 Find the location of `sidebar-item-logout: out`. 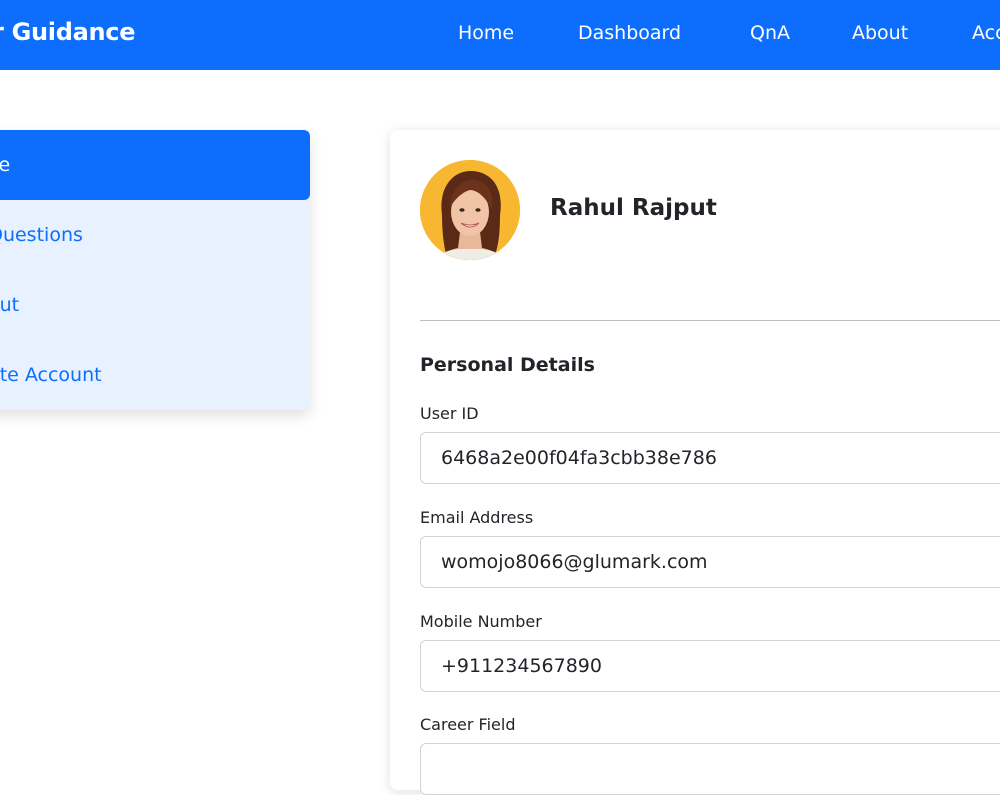

sidebar-item-logout: out is located at coordinates (155, 305).